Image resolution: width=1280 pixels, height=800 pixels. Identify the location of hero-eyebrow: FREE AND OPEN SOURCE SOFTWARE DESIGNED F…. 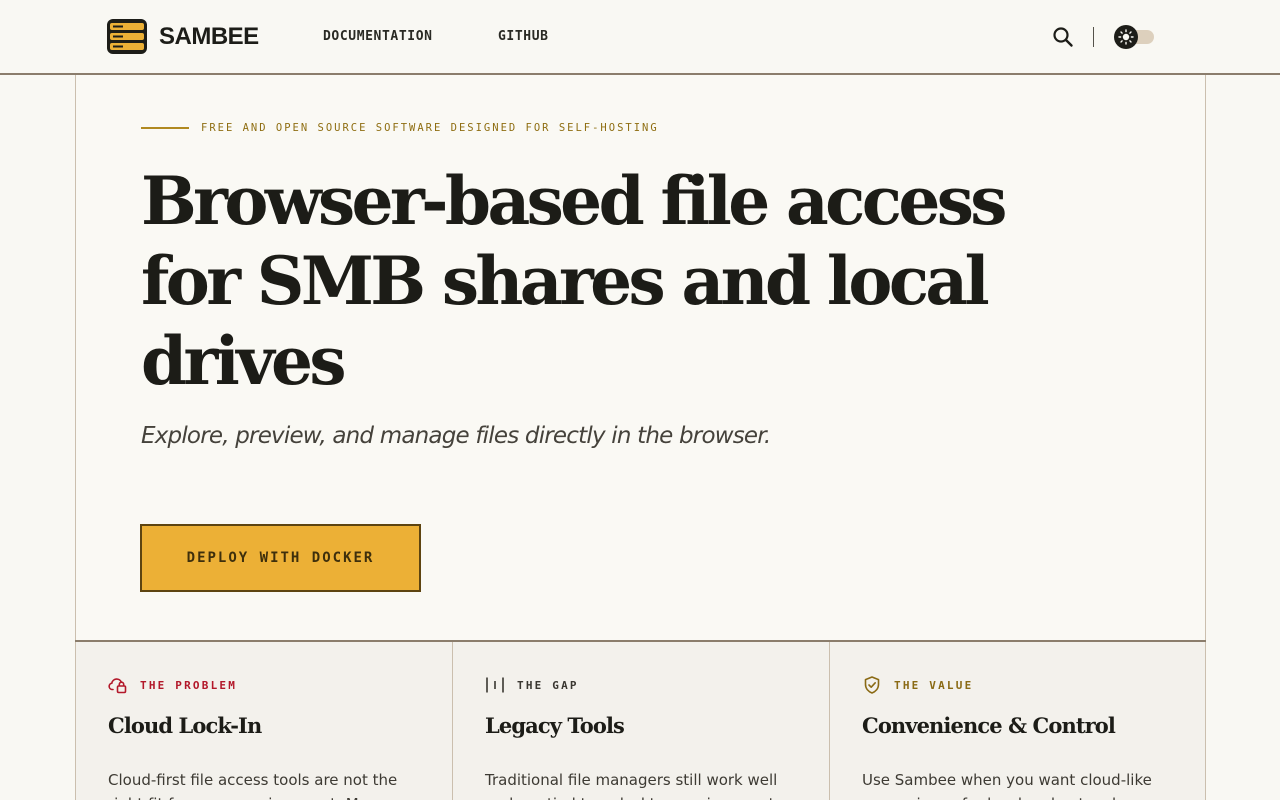
(400, 128).